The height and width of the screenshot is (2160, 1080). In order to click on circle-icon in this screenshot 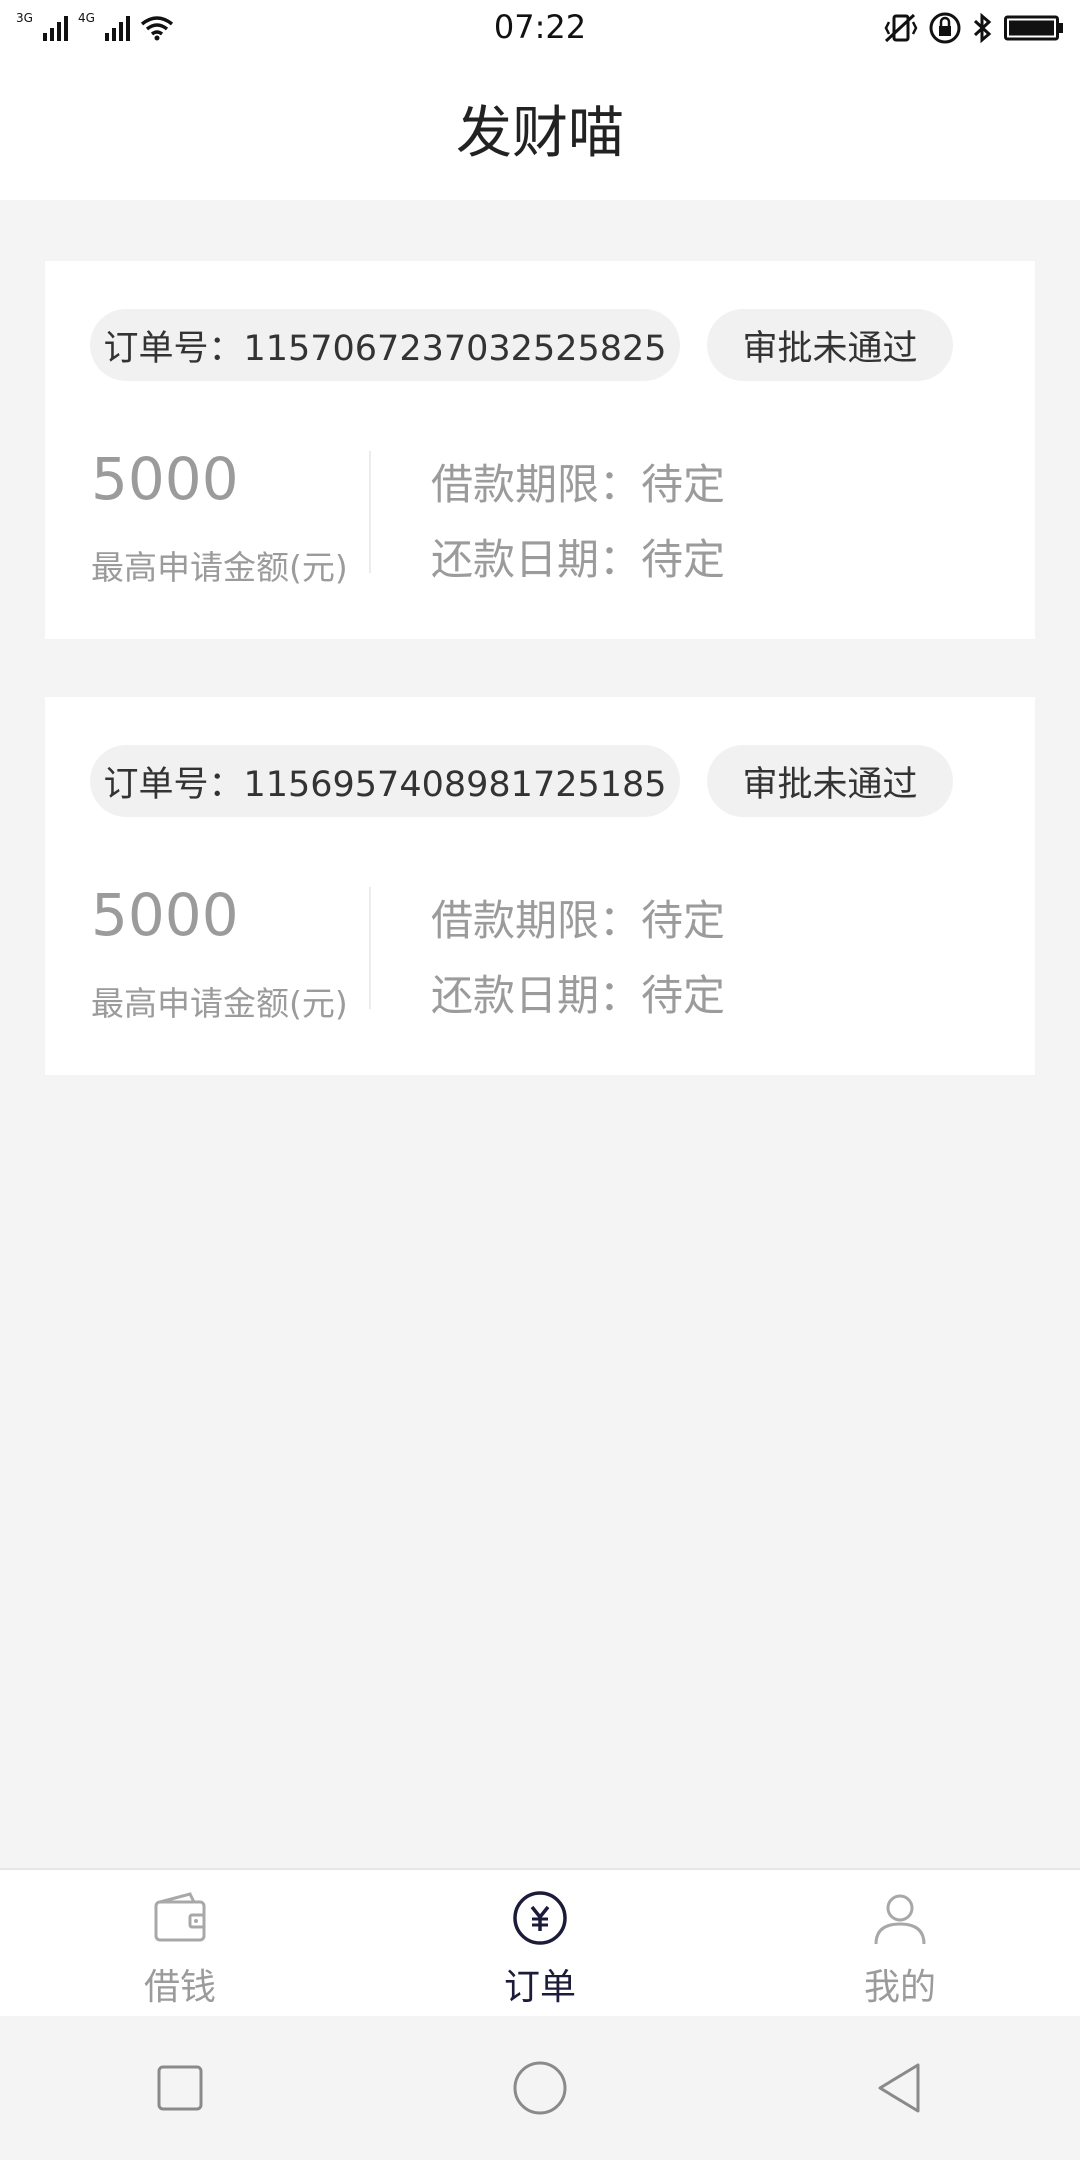, I will do `click(540, 2088)`.